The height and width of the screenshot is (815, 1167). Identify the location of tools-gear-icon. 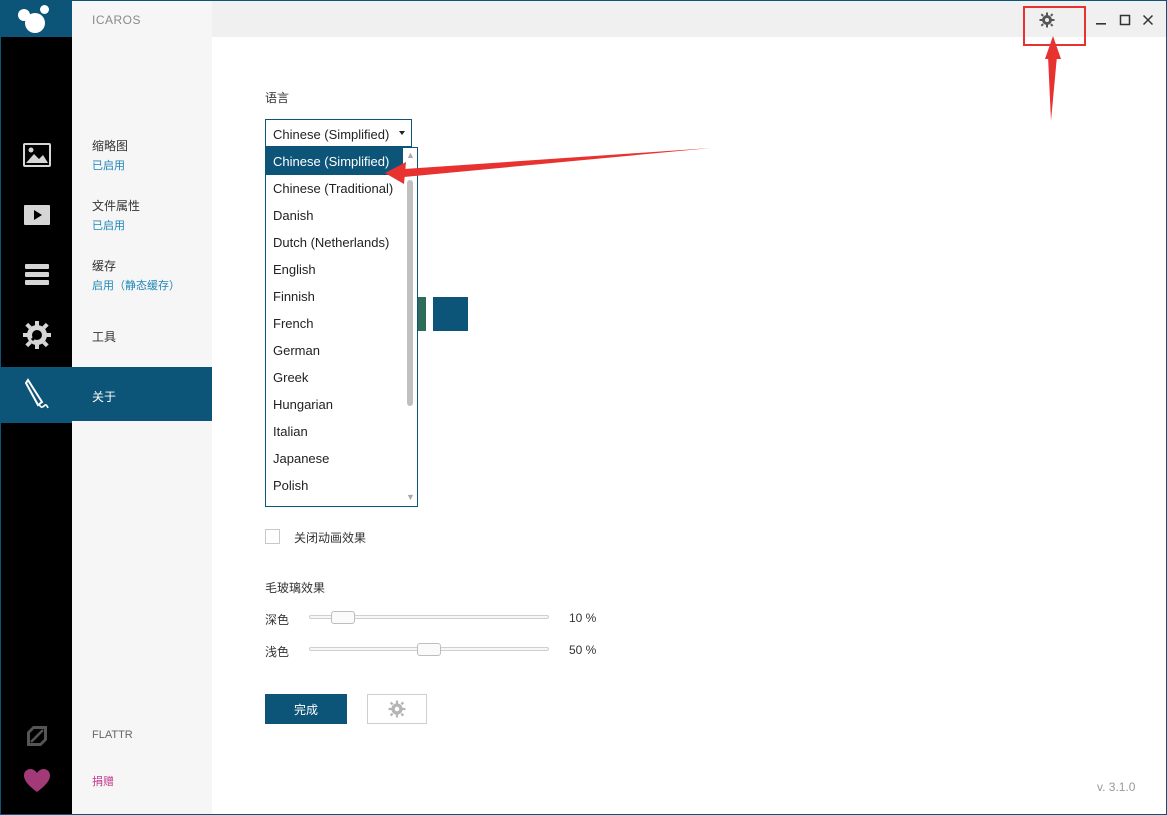
(36, 335).